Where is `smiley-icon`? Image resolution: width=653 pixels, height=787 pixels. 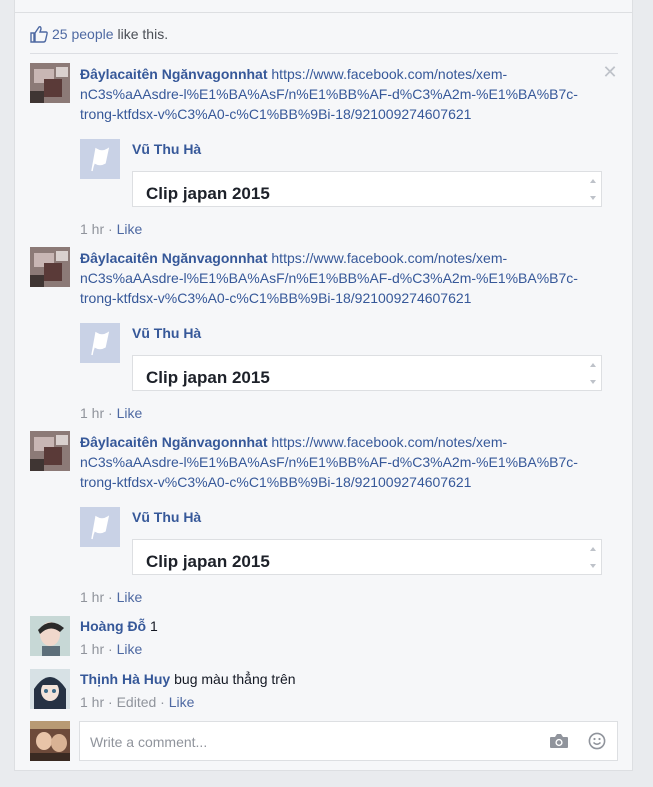 smiley-icon is located at coordinates (597, 741).